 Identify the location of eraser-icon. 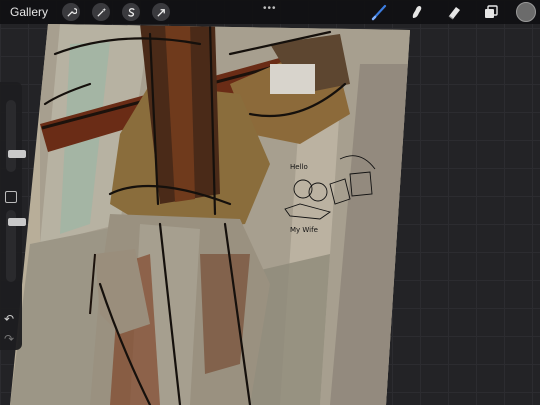
(454, 13).